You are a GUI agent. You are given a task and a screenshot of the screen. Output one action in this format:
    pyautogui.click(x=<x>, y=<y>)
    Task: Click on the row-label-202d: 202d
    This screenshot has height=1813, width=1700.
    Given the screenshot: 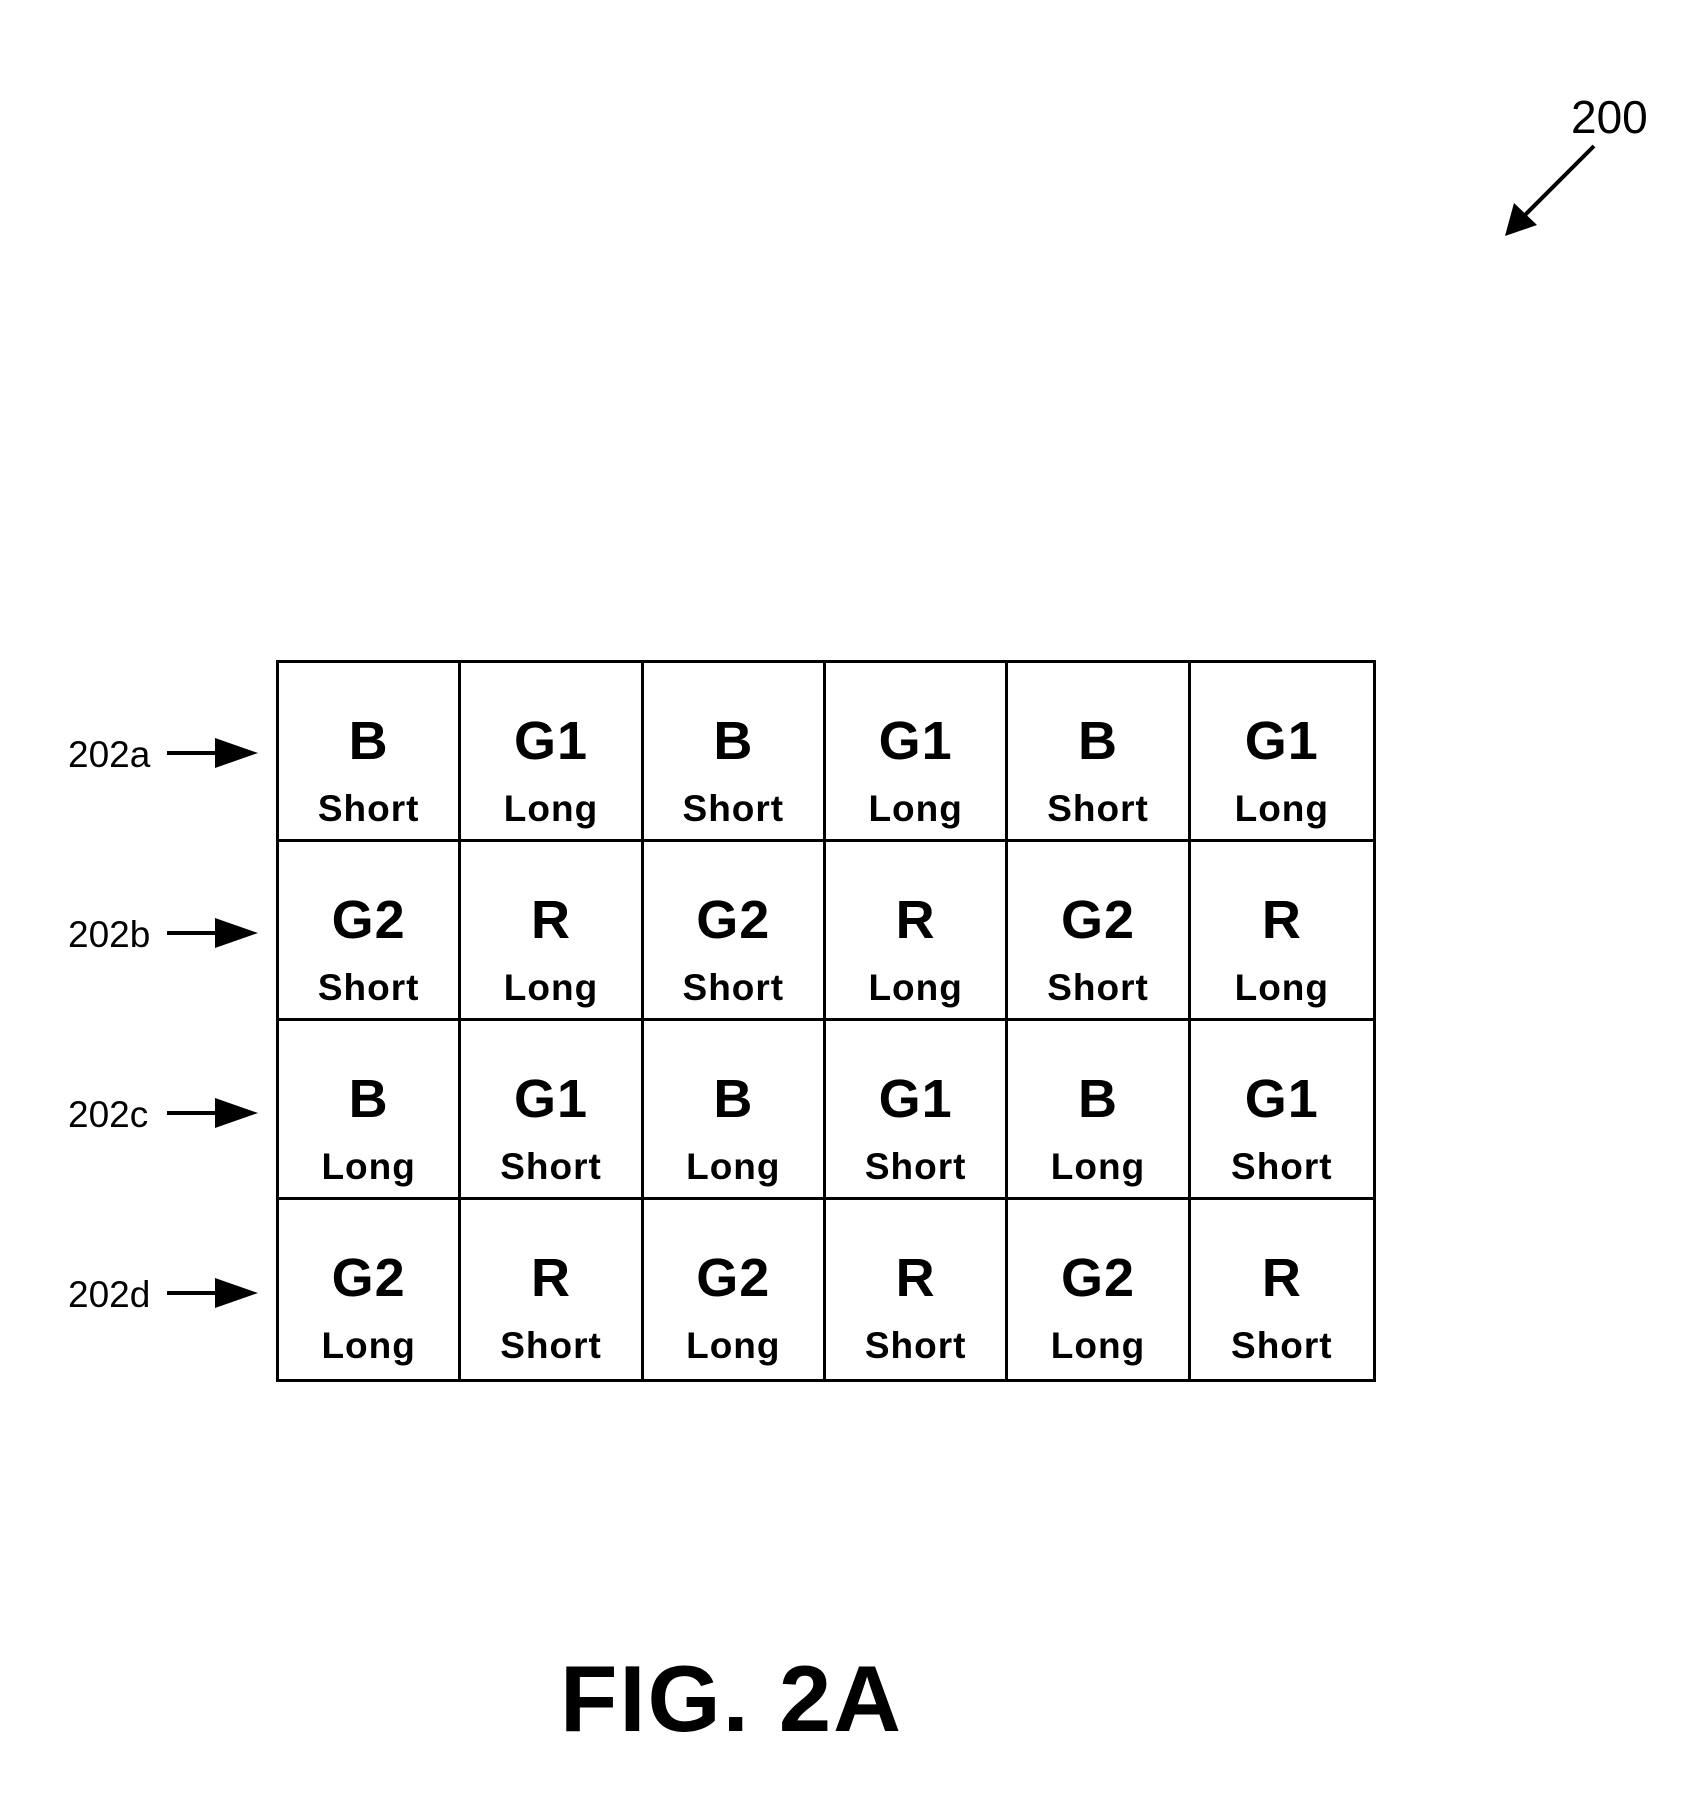 What is the action you would take?
    pyautogui.click(x=109, y=1294)
    